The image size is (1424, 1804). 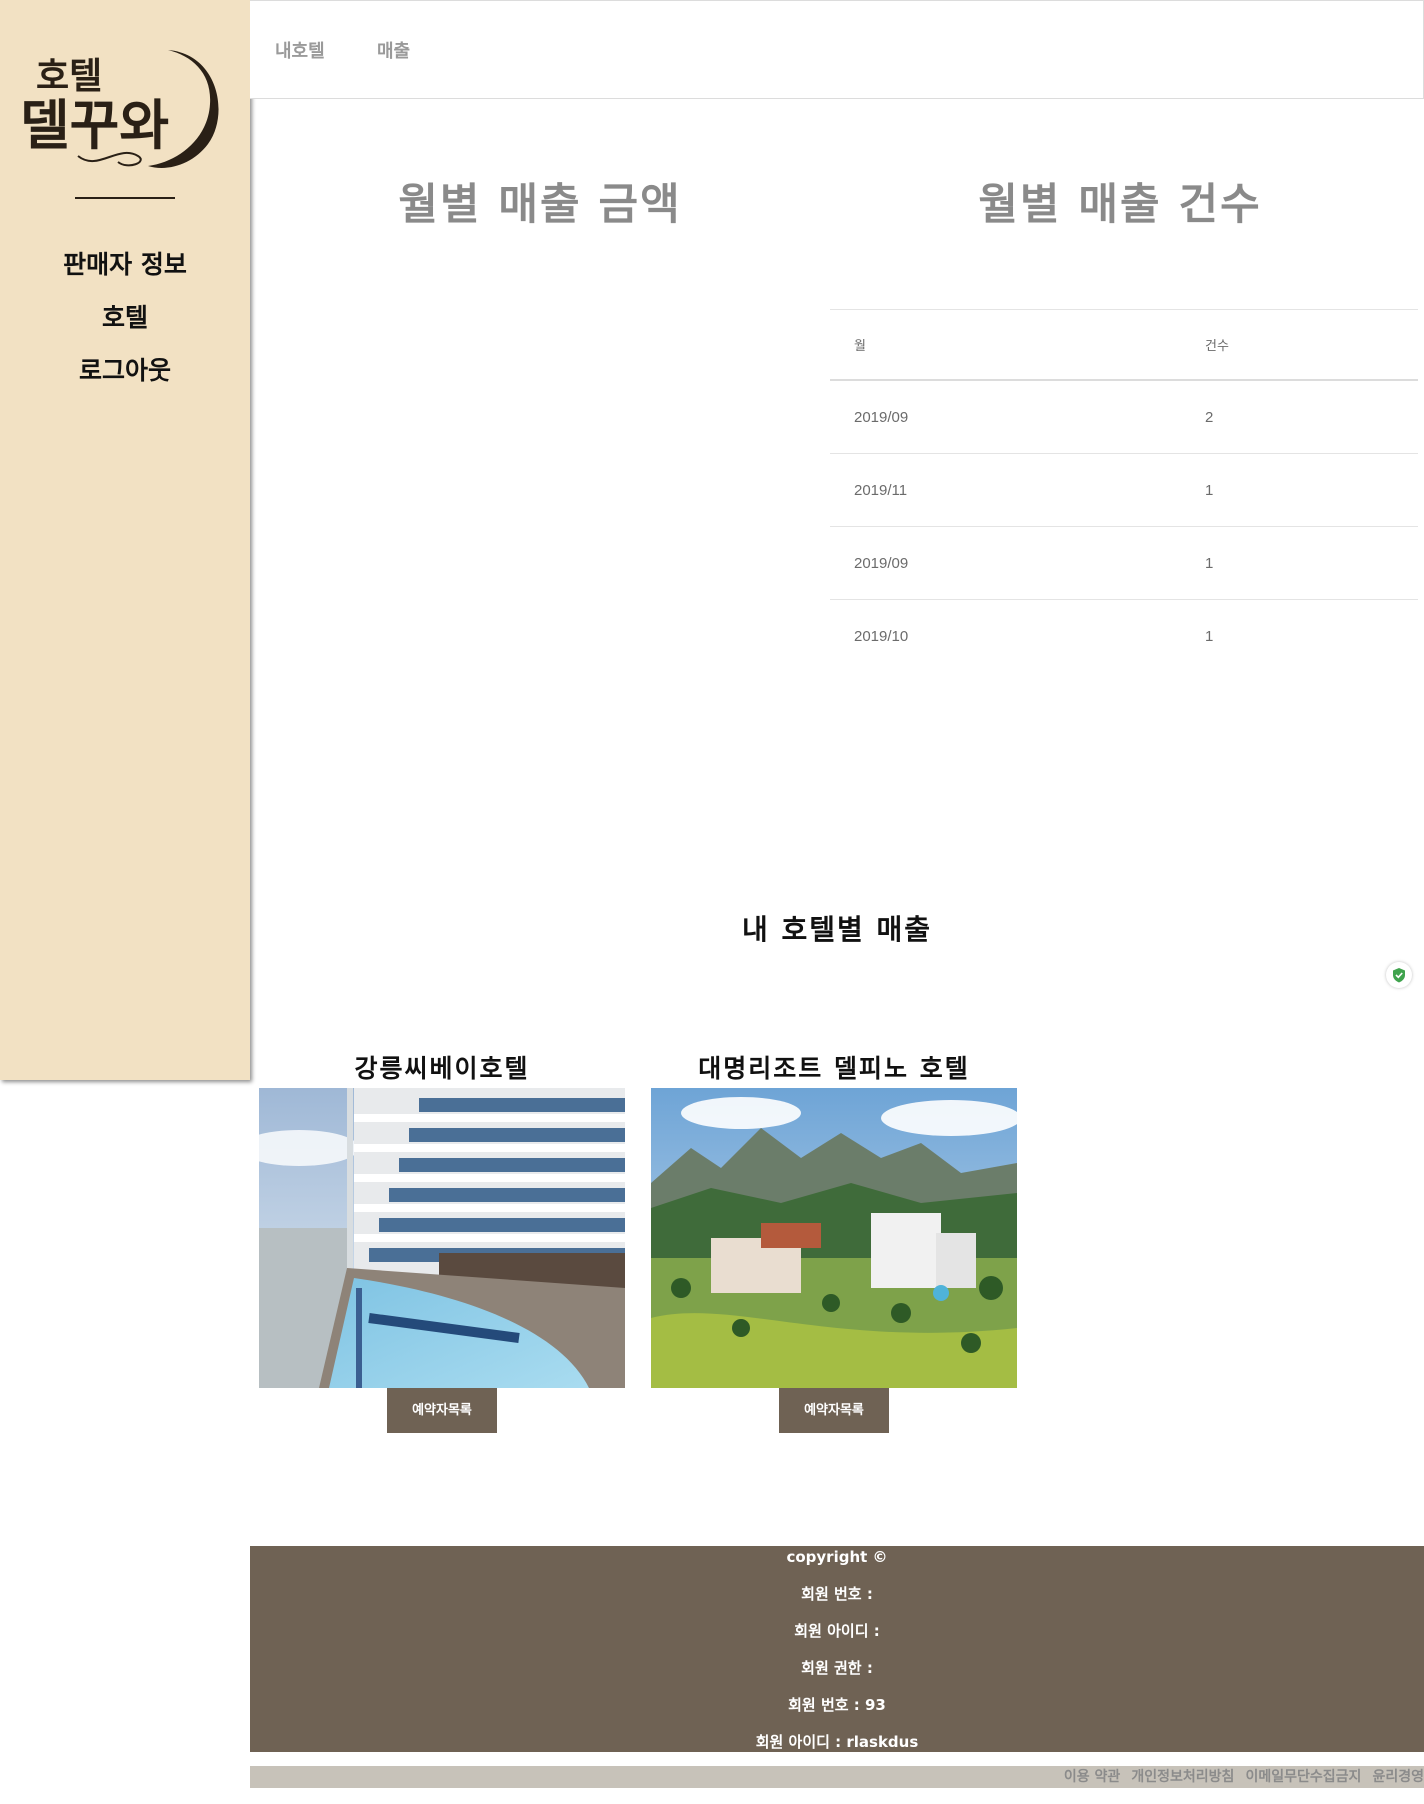 What do you see at coordinates (834, 1068) in the screenshot?
I see `hotel-name: 대명리조트 델피노 호텔` at bounding box center [834, 1068].